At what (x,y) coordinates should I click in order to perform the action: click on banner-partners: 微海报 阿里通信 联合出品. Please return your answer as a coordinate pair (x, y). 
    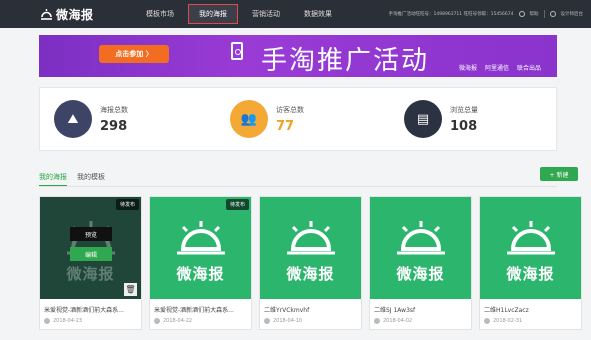
    Looking at the image, I should click on (500, 67).